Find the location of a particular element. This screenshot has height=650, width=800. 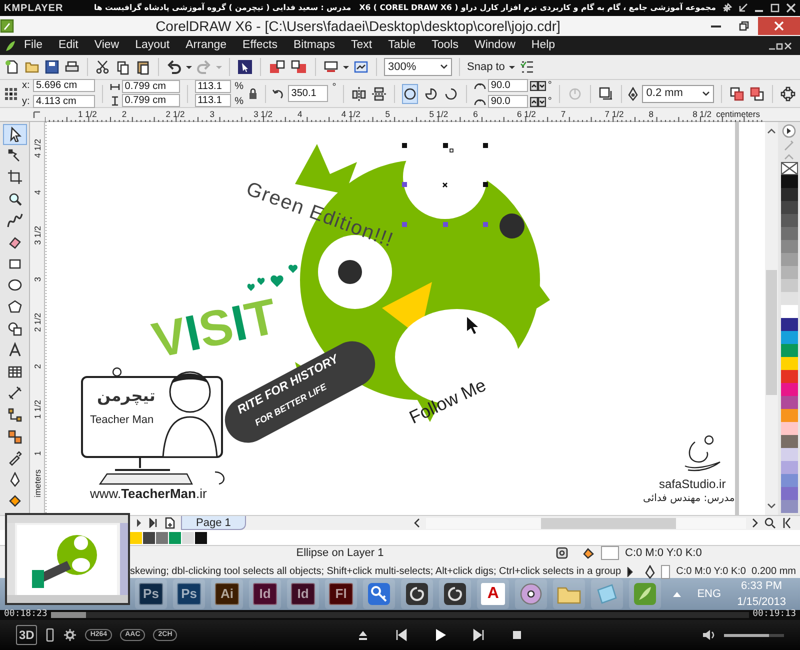

taskbar-button: Fl is located at coordinates (341, 594).